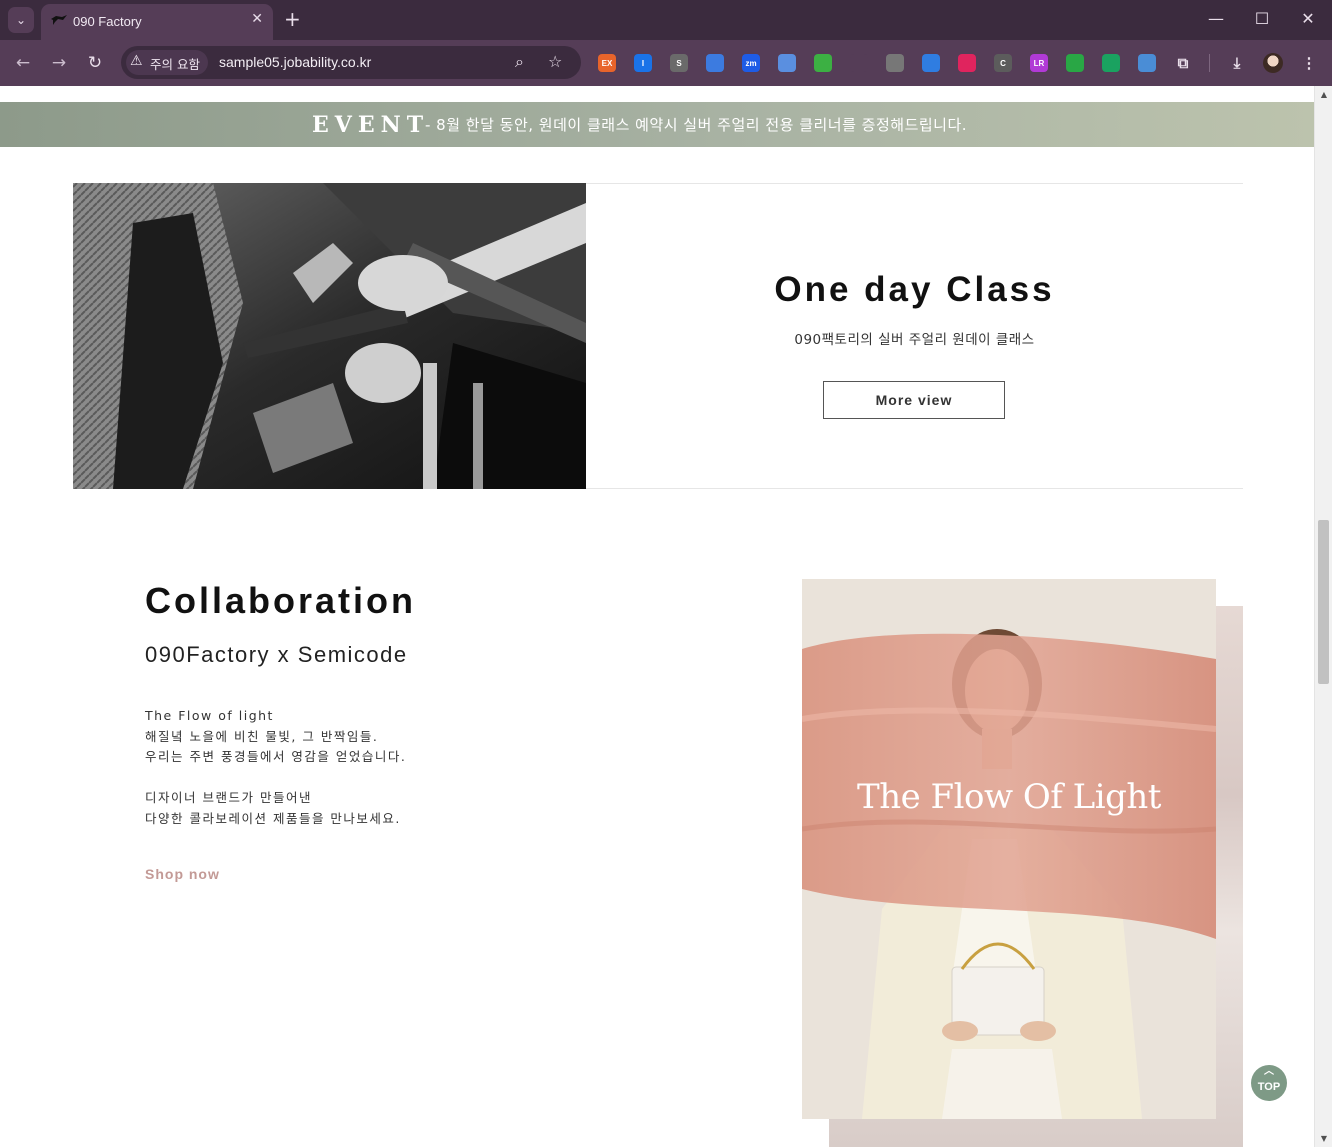 This screenshot has height=1147, width=1332. I want to click on toolbar-divider, so click(1209, 63).